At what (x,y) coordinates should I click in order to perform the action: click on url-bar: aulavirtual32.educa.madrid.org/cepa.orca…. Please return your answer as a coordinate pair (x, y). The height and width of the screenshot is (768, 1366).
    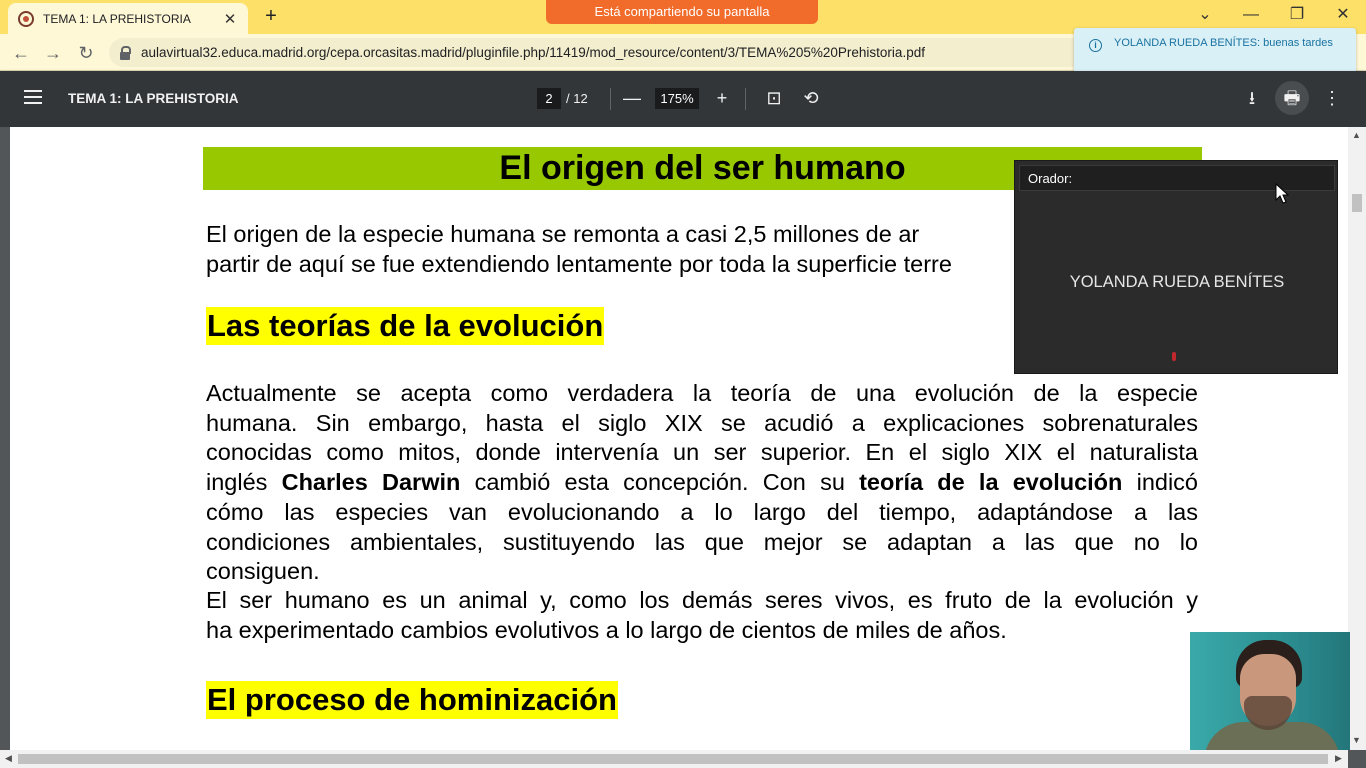
    Looking at the image, I should click on (609, 52).